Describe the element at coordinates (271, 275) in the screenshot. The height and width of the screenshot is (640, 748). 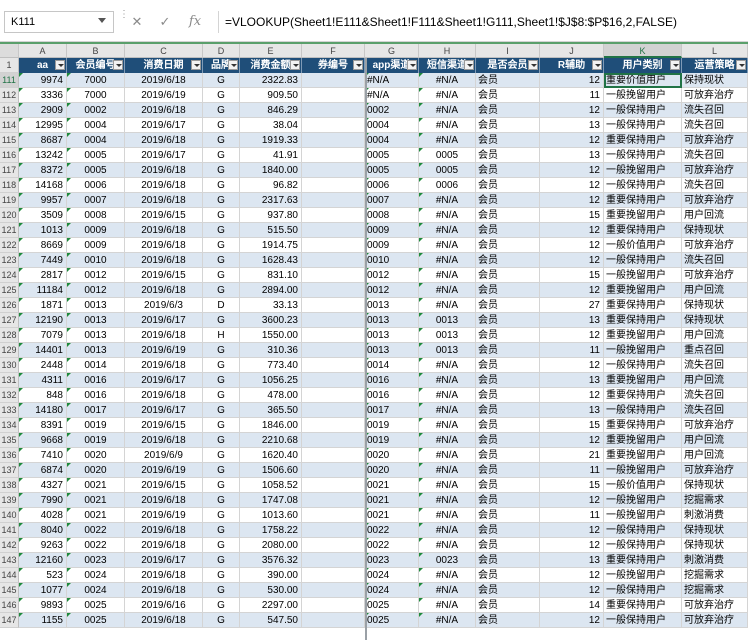
I see `cell-e: 831.10` at that location.